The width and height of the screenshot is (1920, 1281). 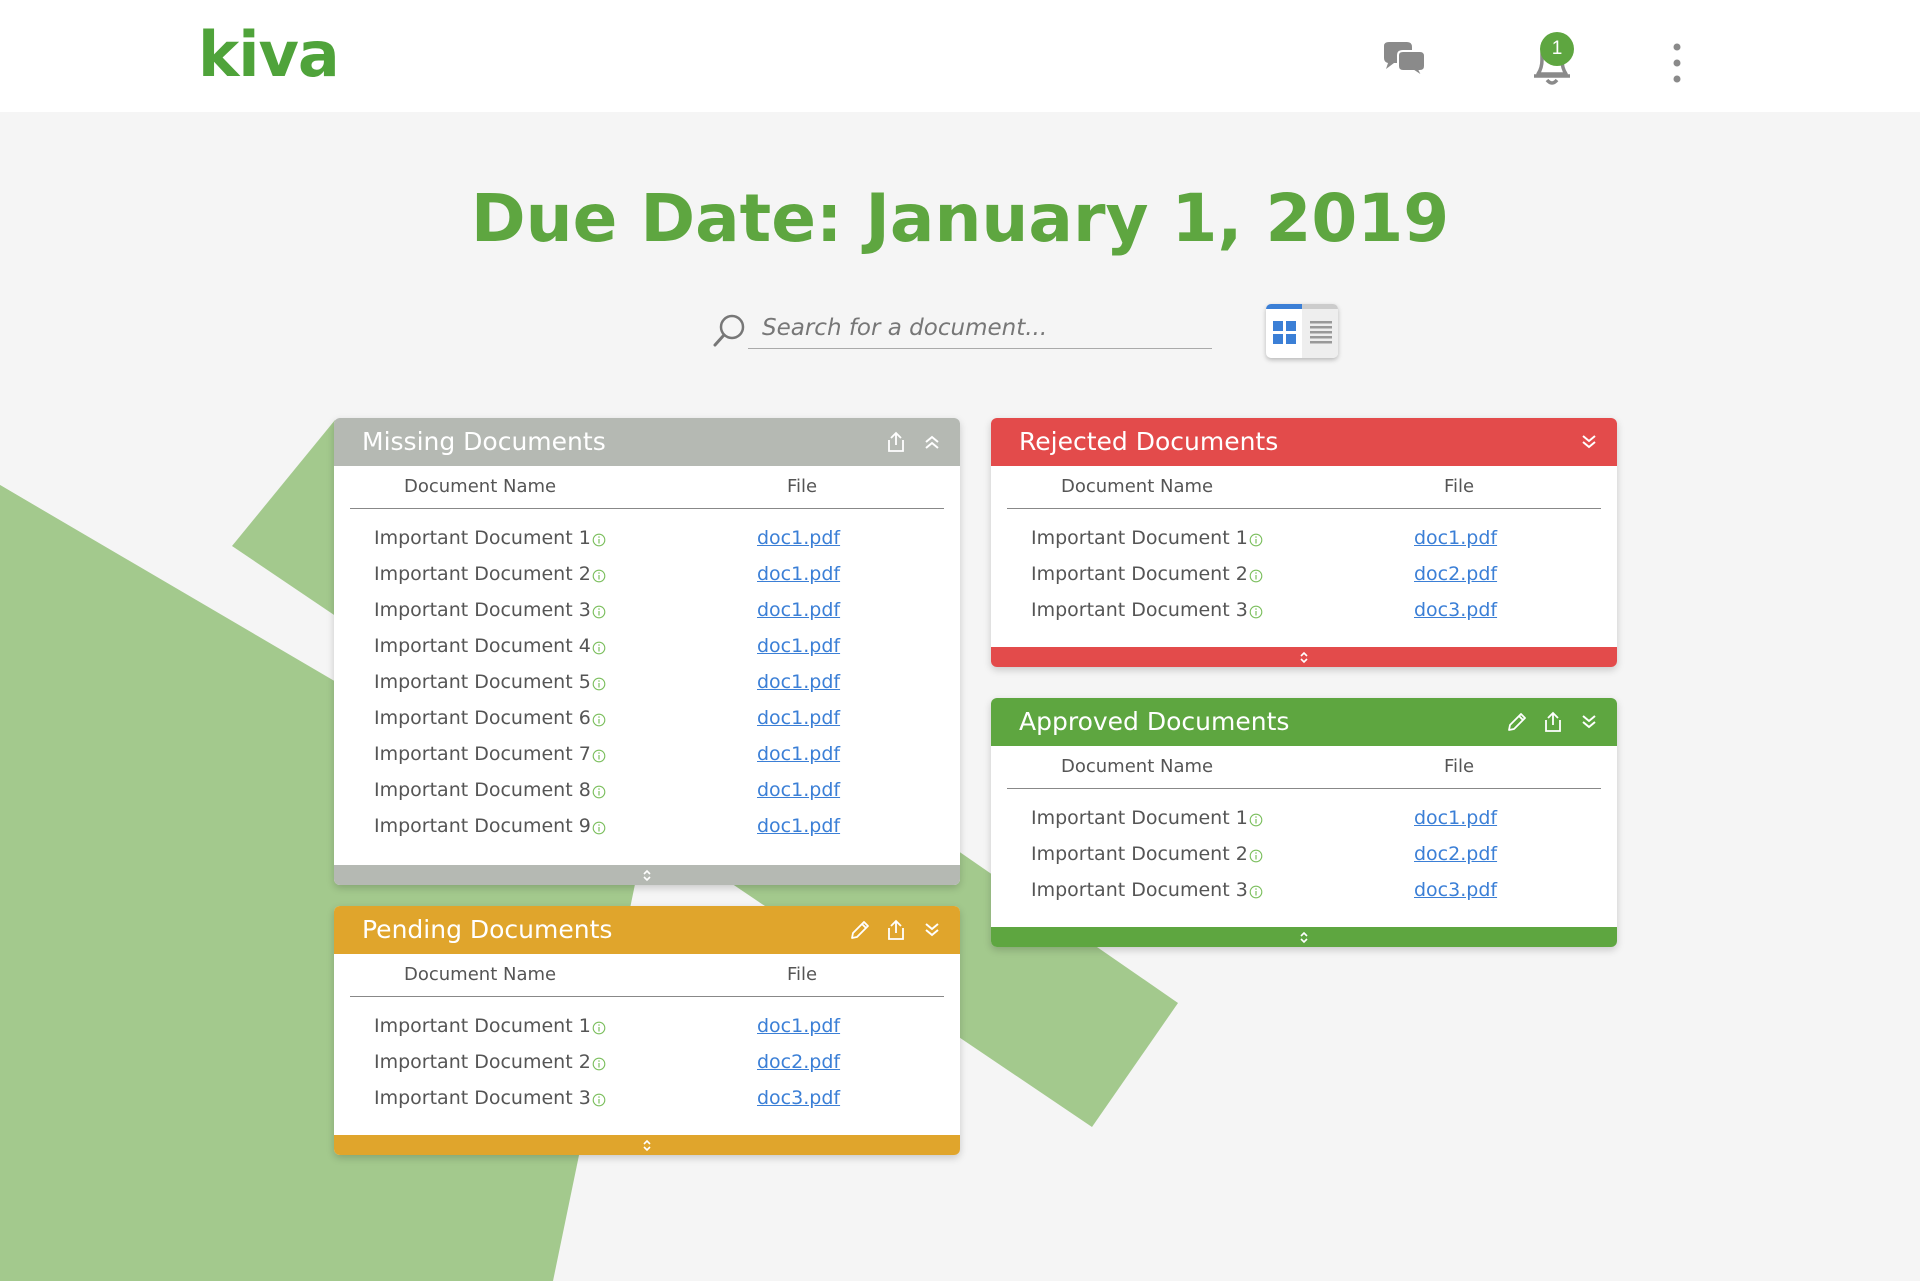 What do you see at coordinates (269, 54) in the screenshot?
I see `kiva-logo: kiva` at bounding box center [269, 54].